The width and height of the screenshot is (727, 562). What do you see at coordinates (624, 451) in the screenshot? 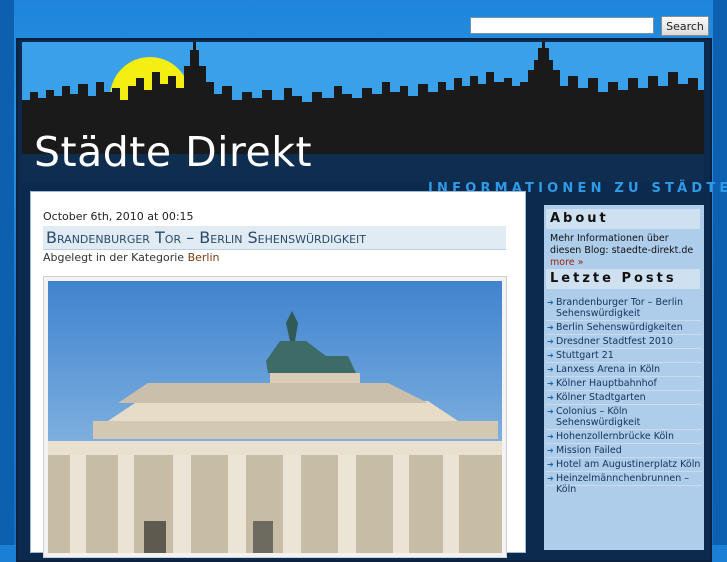
I see `list-item: ➔ Mission Failed` at bounding box center [624, 451].